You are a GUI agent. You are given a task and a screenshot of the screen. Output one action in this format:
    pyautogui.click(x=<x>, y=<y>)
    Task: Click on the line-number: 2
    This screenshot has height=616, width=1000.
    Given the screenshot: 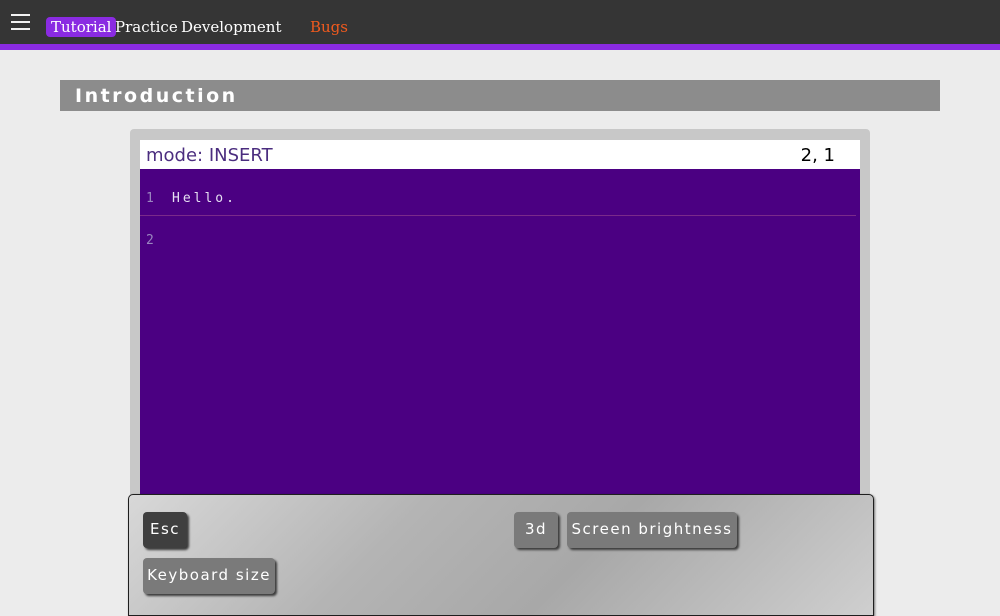 What is the action you would take?
    pyautogui.click(x=150, y=240)
    